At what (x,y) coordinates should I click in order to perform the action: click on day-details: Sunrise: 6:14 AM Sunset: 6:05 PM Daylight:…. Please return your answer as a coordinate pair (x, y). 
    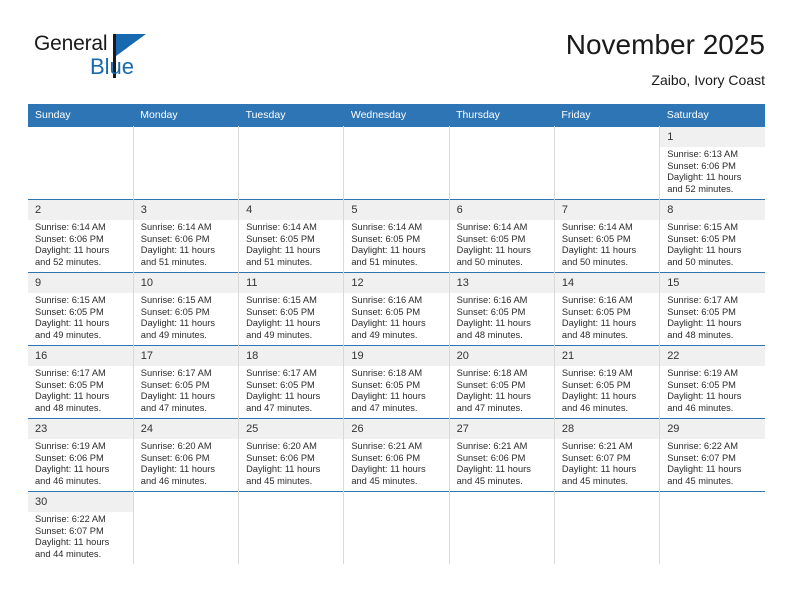
    Looking at the image, I should click on (396, 244).